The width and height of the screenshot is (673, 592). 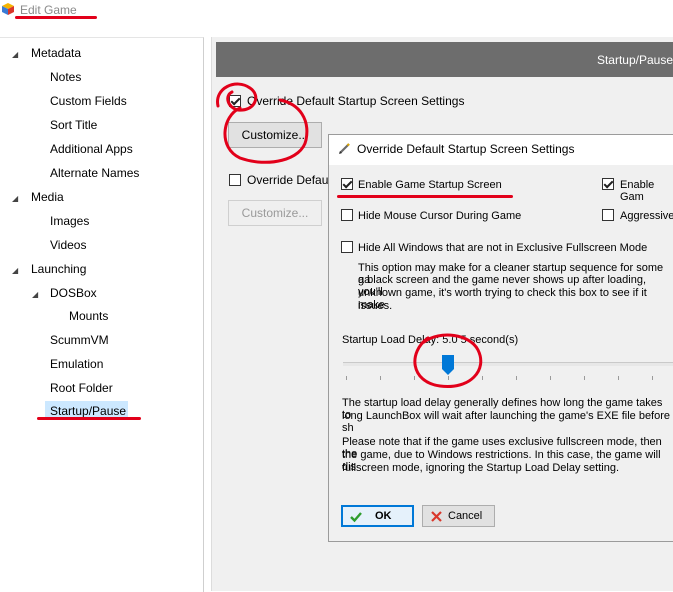 What do you see at coordinates (287, 180) in the screenshot?
I see `override-pause-label: Override Defau` at bounding box center [287, 180].